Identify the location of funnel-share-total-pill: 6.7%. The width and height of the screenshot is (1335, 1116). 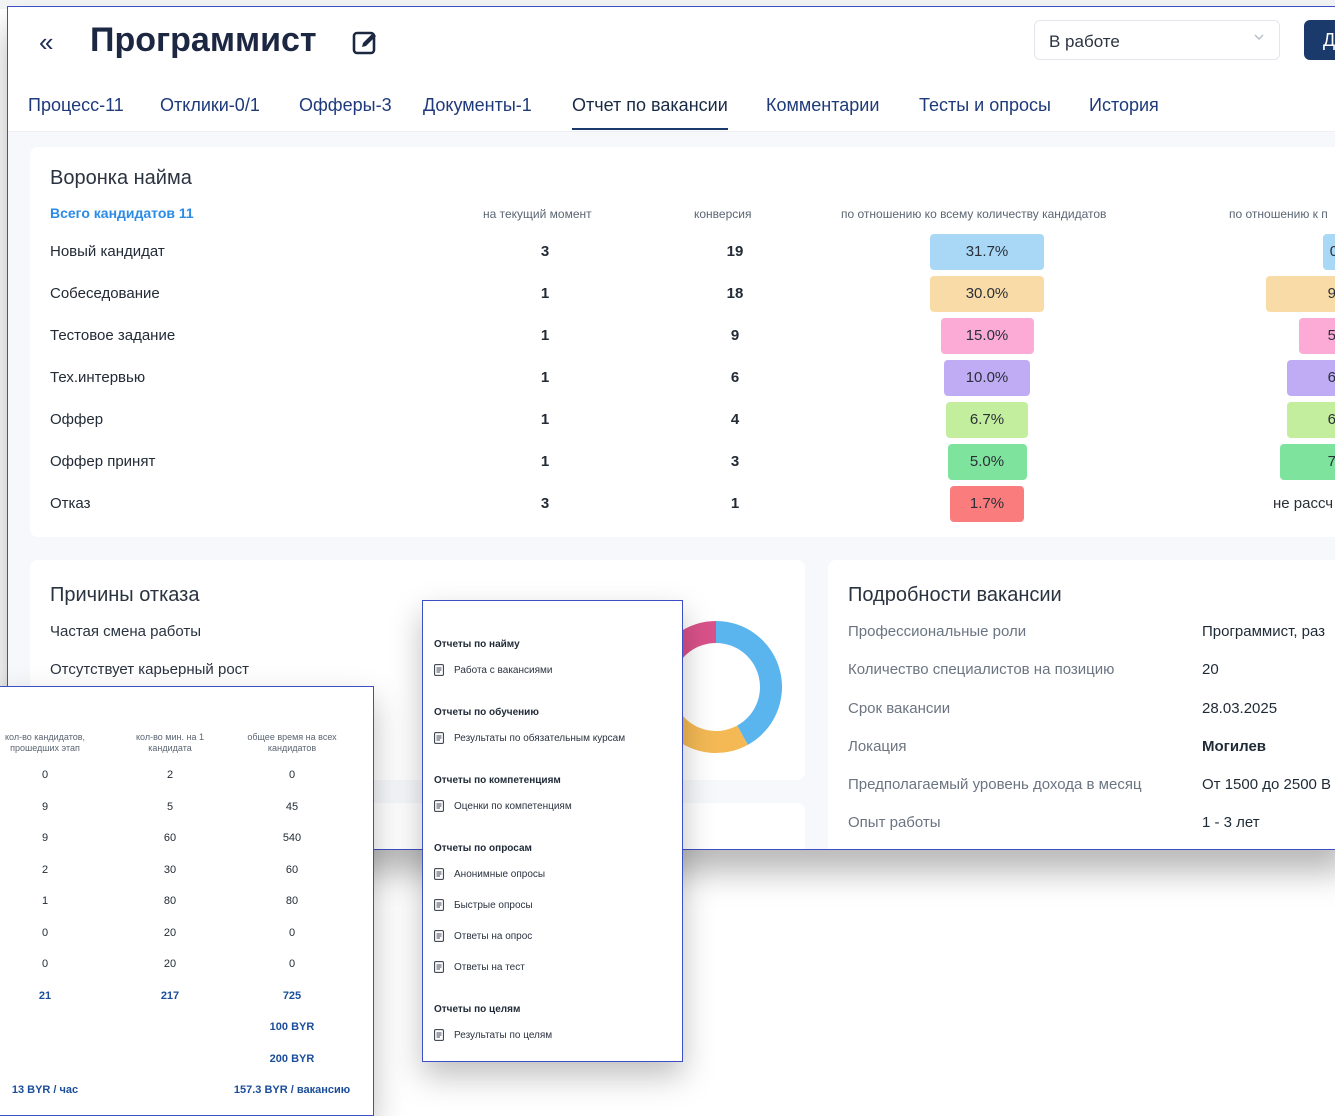
(986, 420).